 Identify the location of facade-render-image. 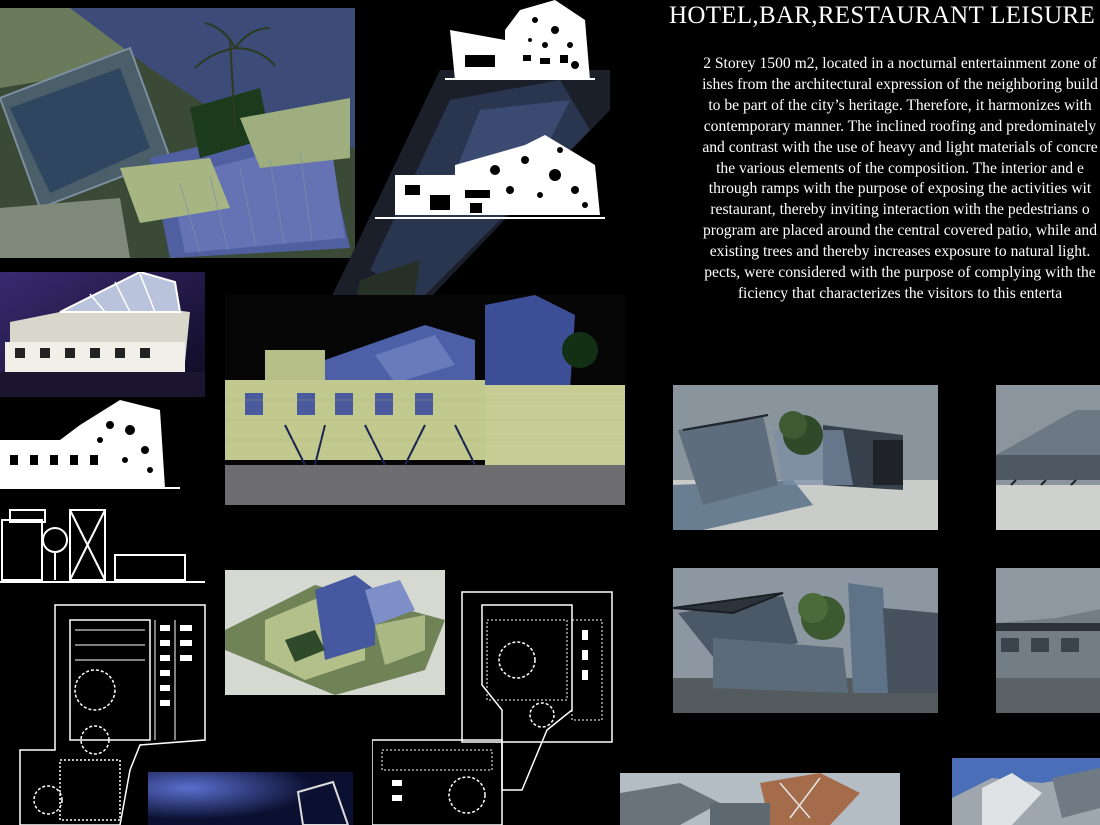
(425, 400).